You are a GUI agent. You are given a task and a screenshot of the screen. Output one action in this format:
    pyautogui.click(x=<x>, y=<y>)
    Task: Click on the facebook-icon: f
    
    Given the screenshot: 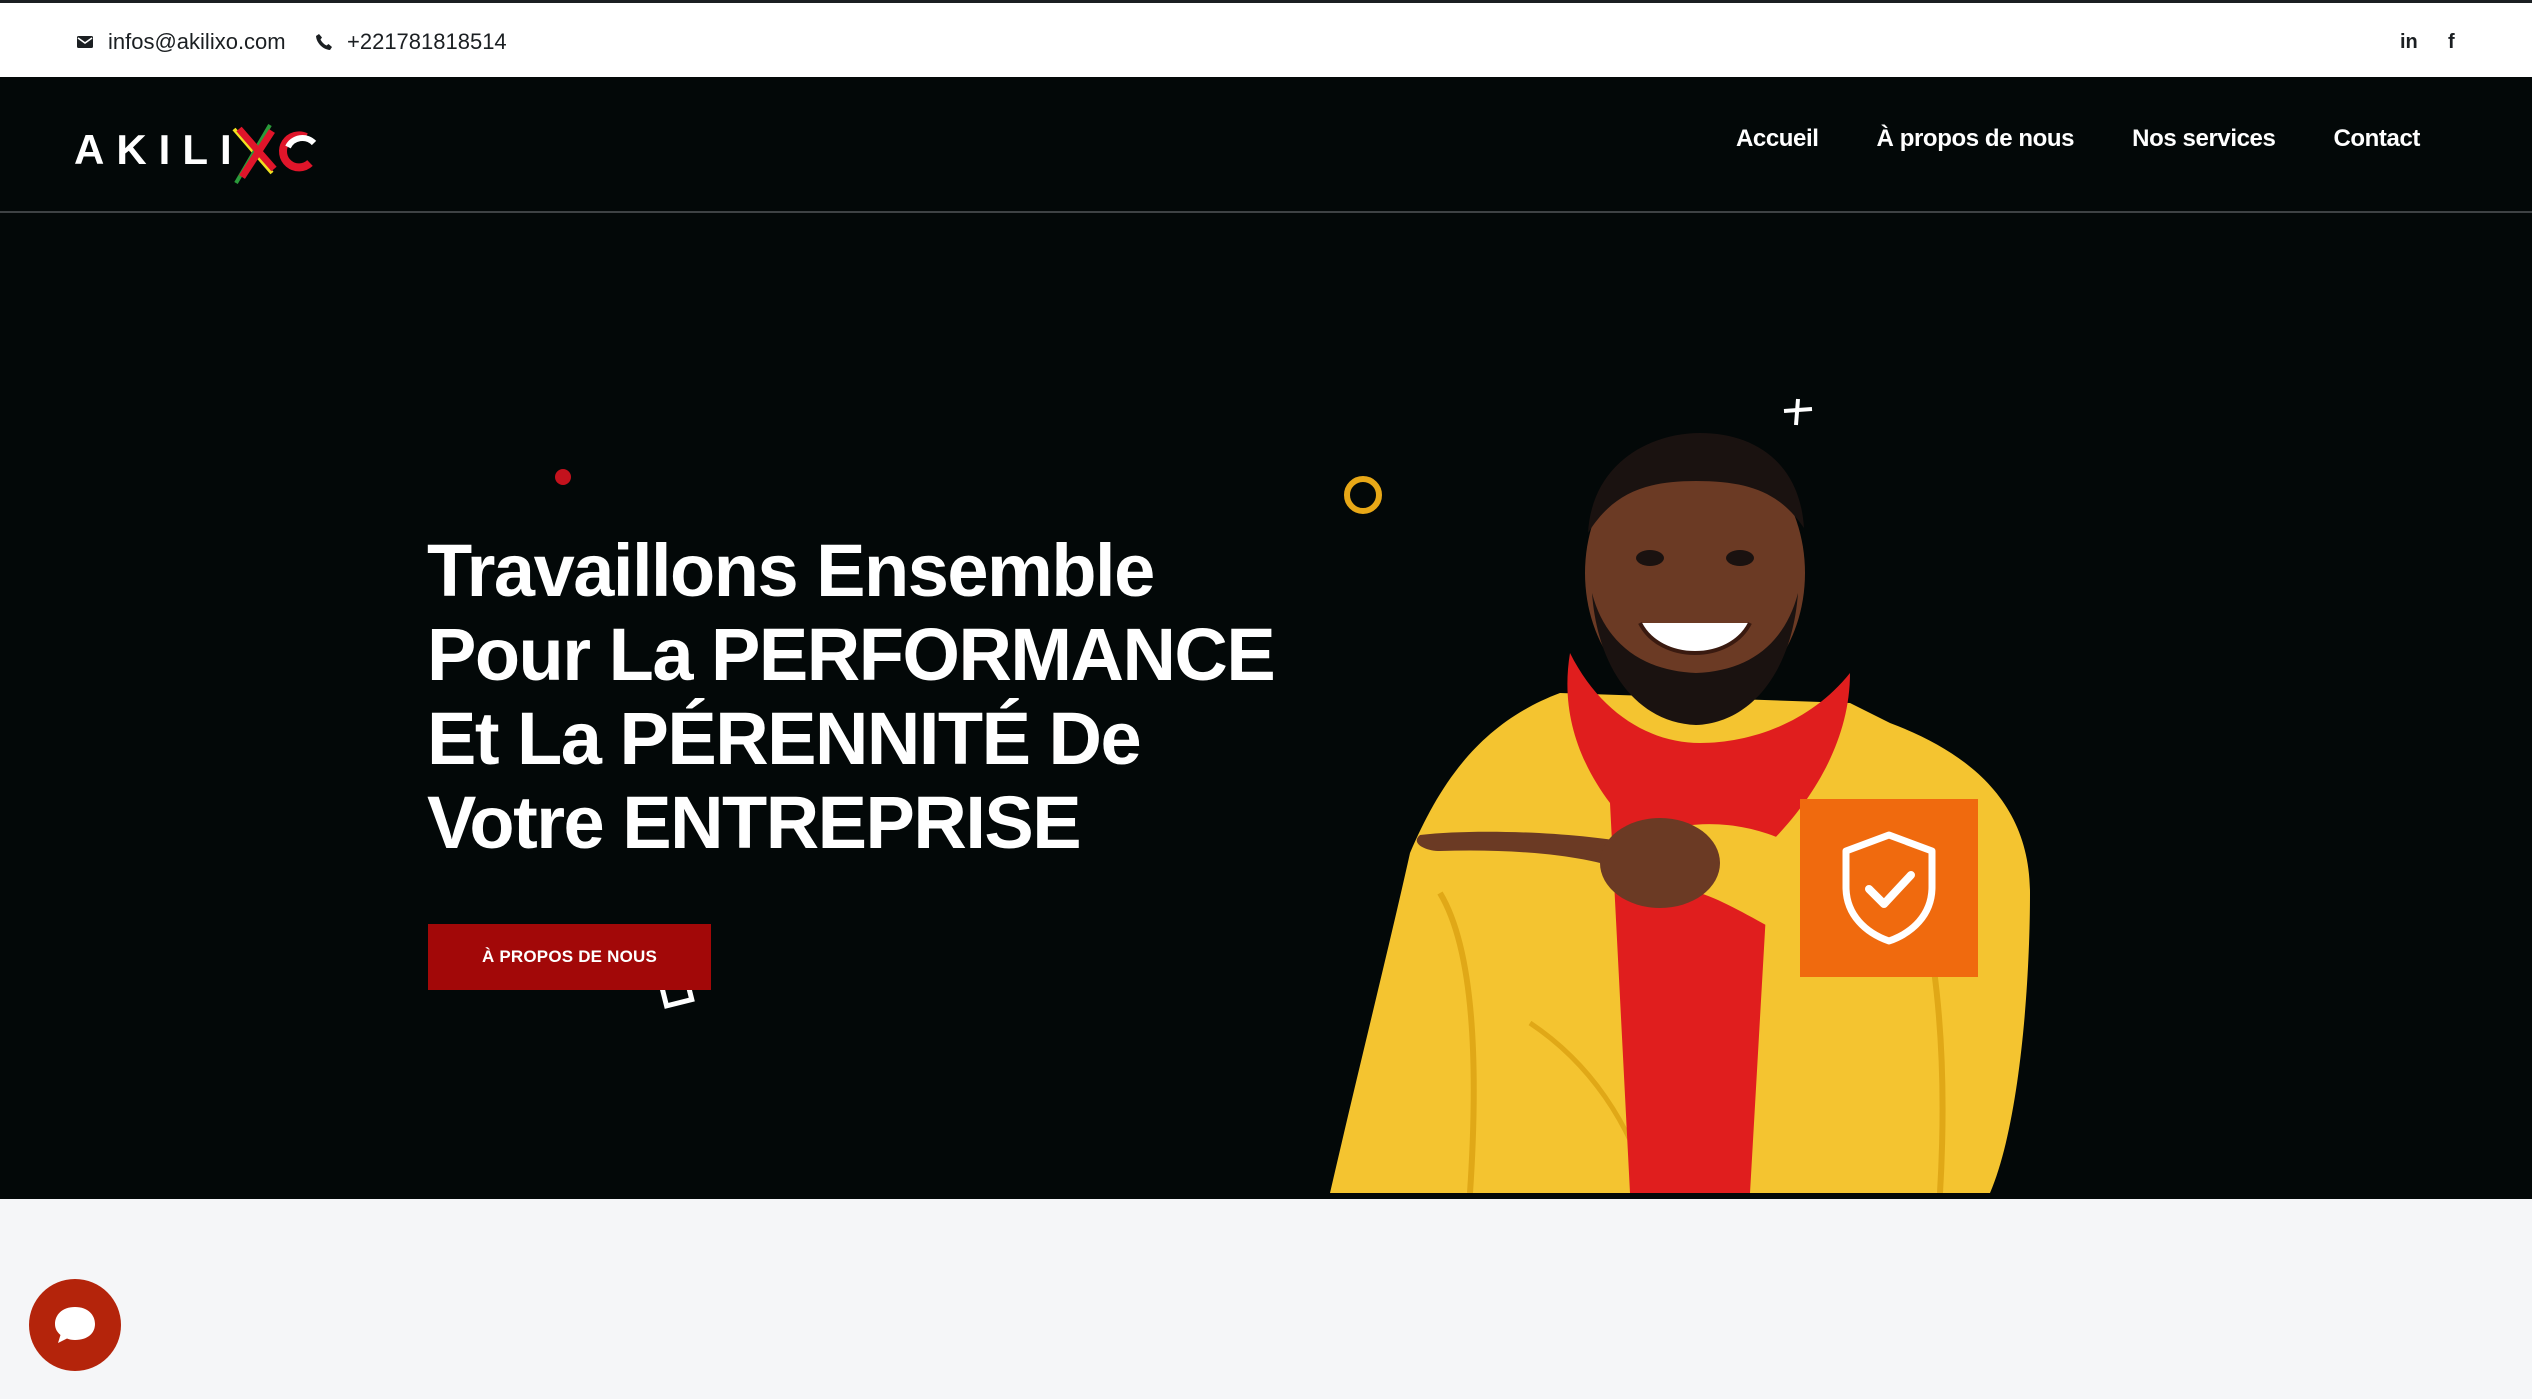 What is the action you would take?
    pyautogui.click(x=2451, y=42)
    